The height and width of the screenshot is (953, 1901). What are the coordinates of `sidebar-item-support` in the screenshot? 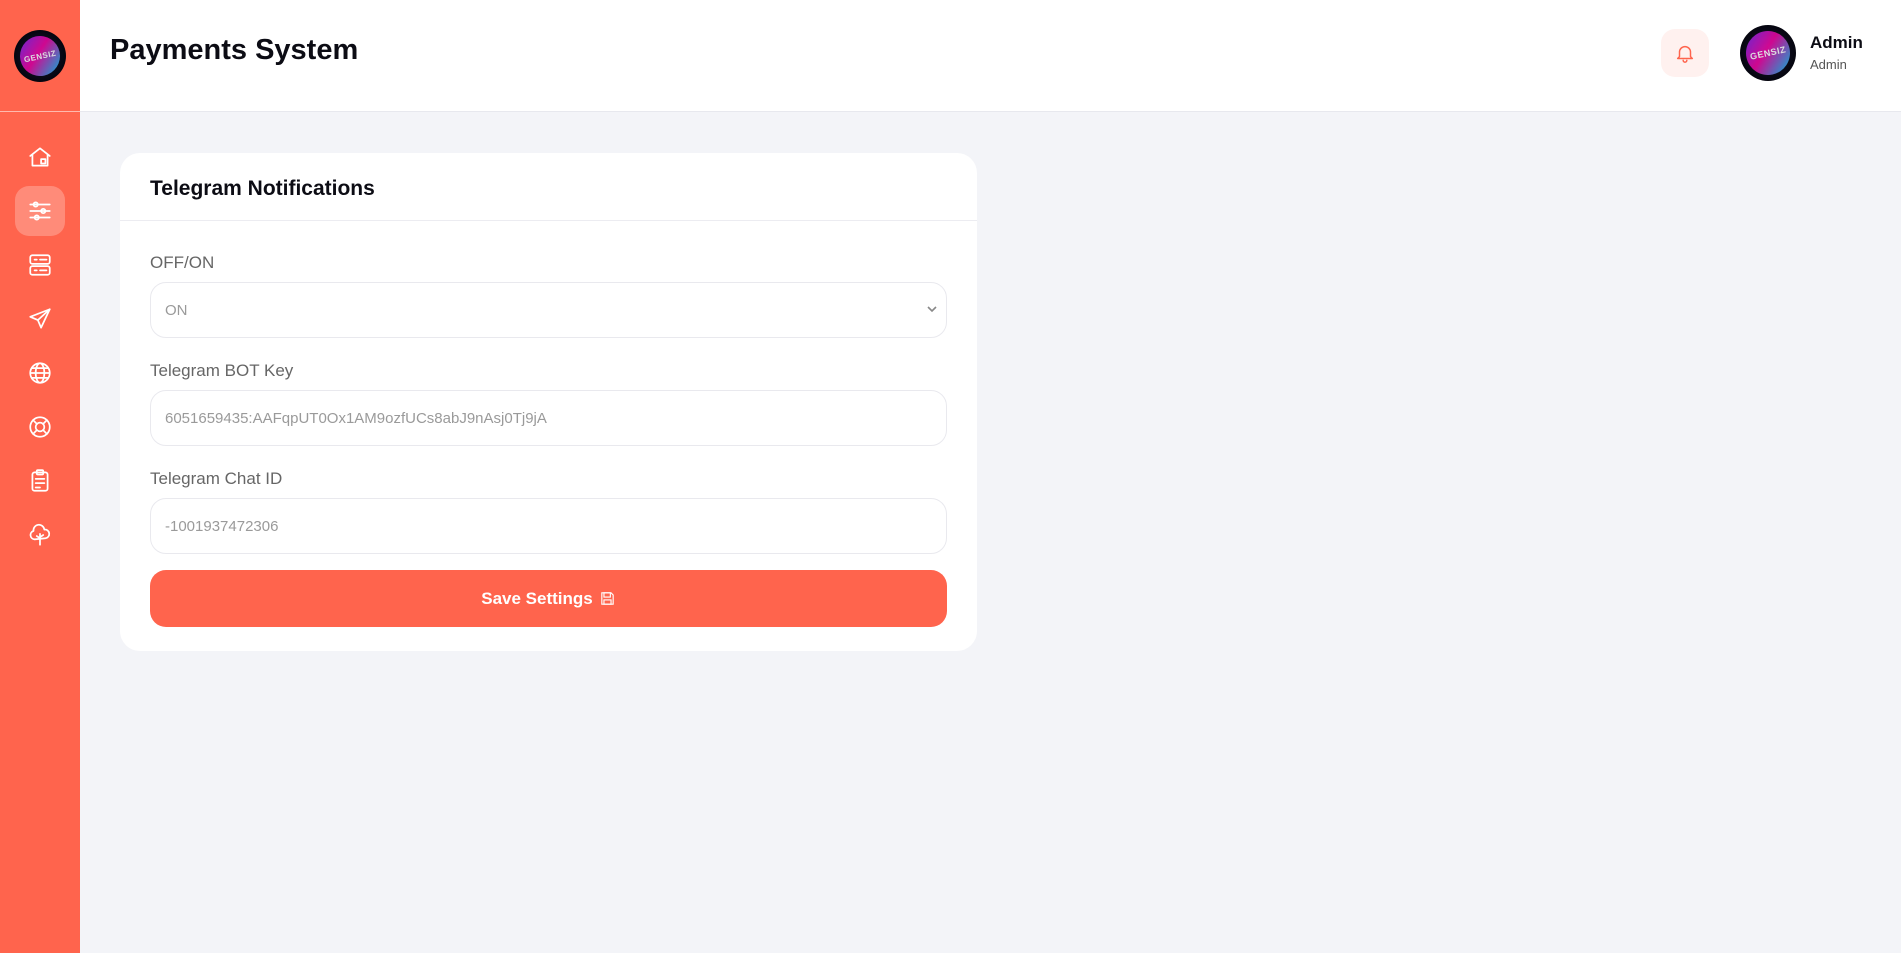 It's located at (40, 427).